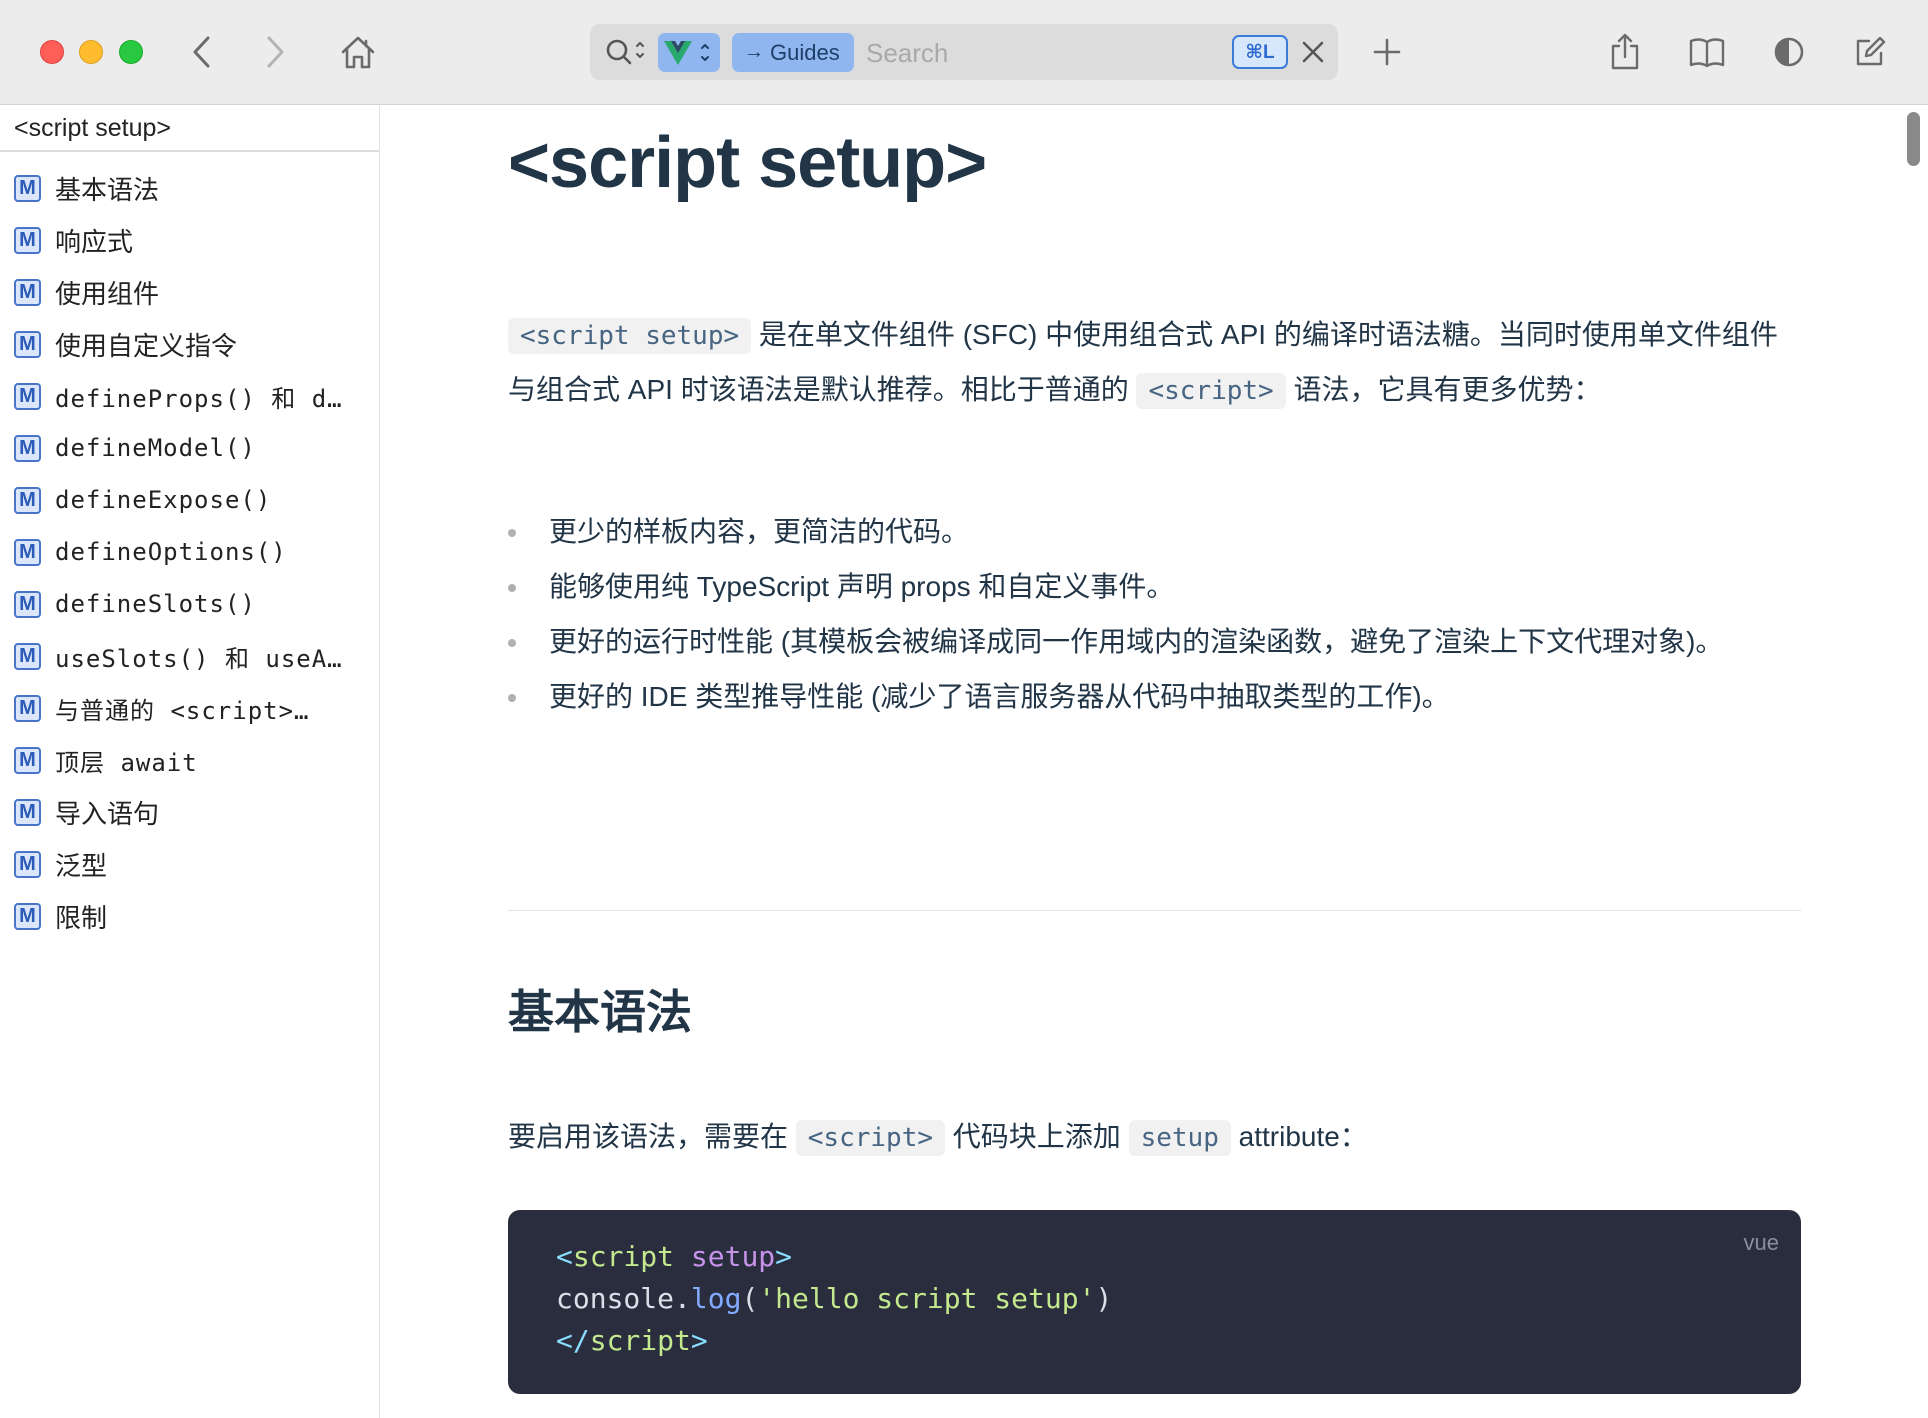 The width and height of the screenshot is (1928, 1418). I want to click on home-icon, so click(358, 52).